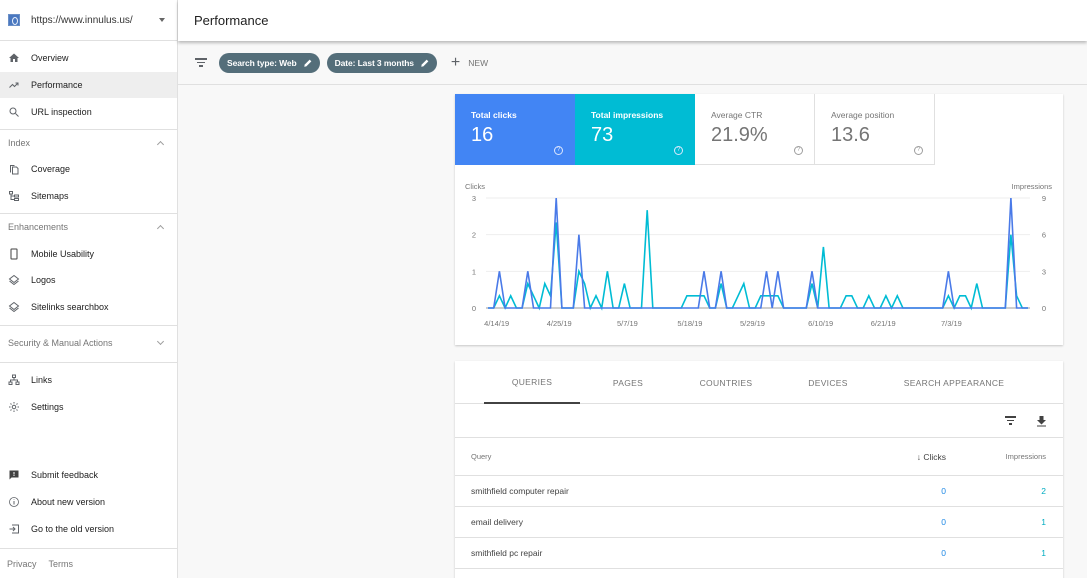  What do you see at coordinates (14, 20) in the screenshot?
I see `site-favicon-icon` at bounding box center [14, 20].